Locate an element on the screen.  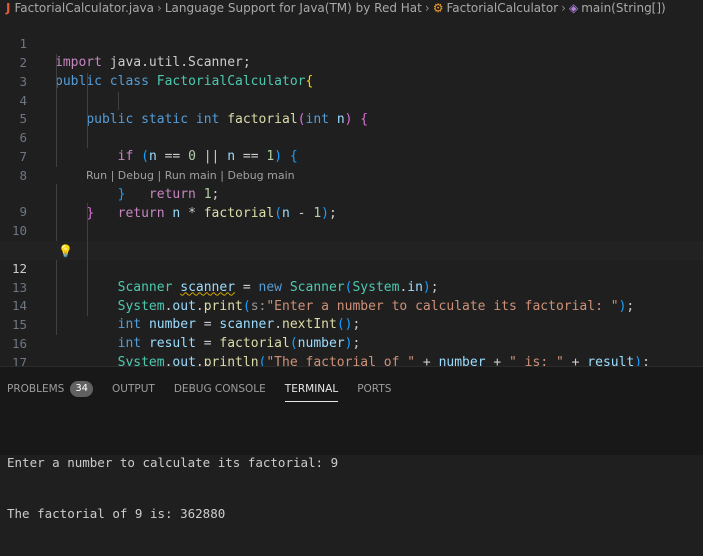
code-line: 16 } is located at coordinates (351, 352).